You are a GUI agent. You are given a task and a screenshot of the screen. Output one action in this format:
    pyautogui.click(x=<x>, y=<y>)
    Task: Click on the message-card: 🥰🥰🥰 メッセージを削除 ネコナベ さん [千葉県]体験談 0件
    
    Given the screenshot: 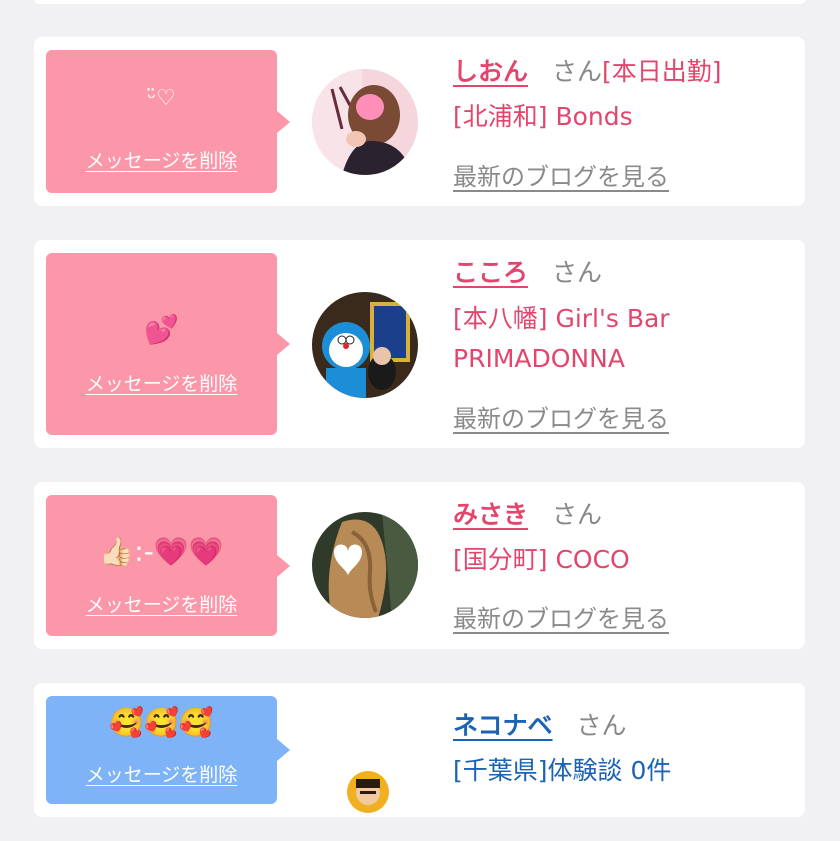 What is the action you would take?
    pyautogui.click(x=419, y=750)
    